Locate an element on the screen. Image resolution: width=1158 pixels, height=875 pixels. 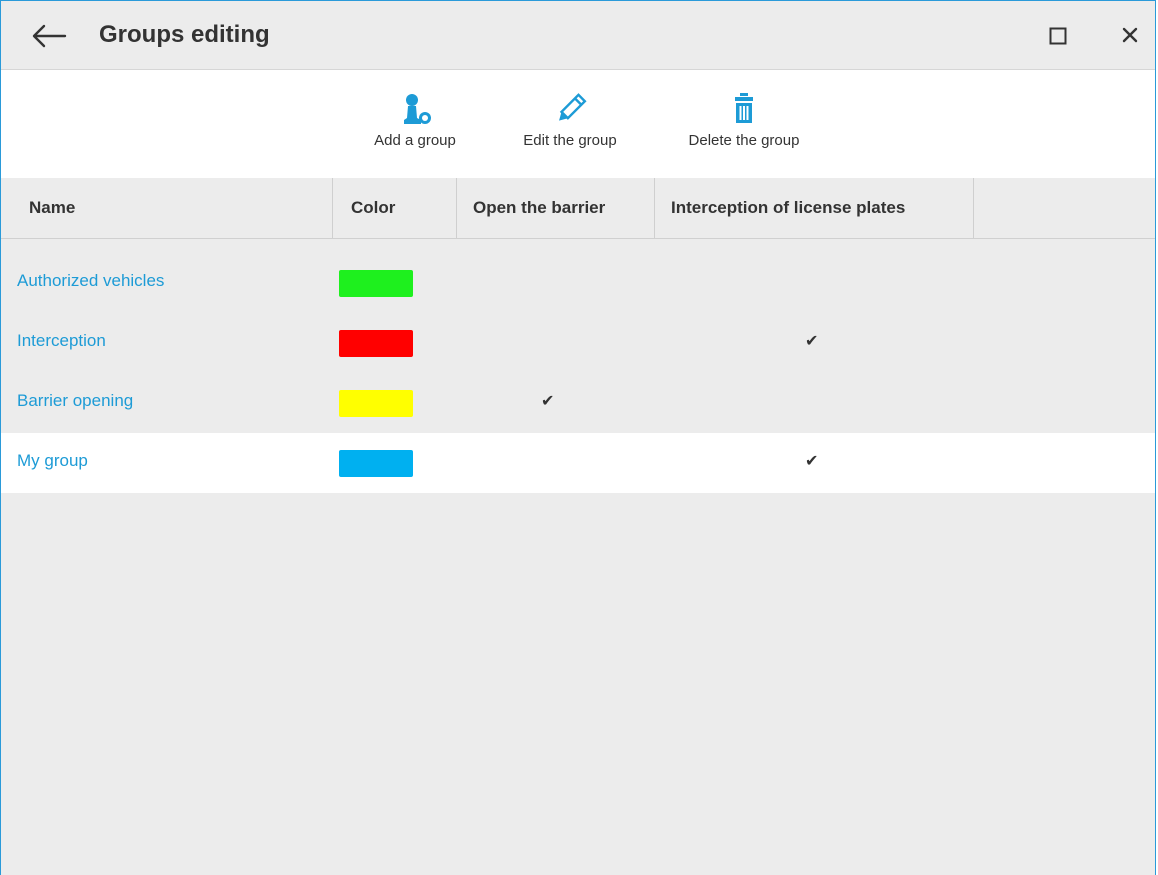
edit-group-button: Edit the group is located at coordinates (570, 120).